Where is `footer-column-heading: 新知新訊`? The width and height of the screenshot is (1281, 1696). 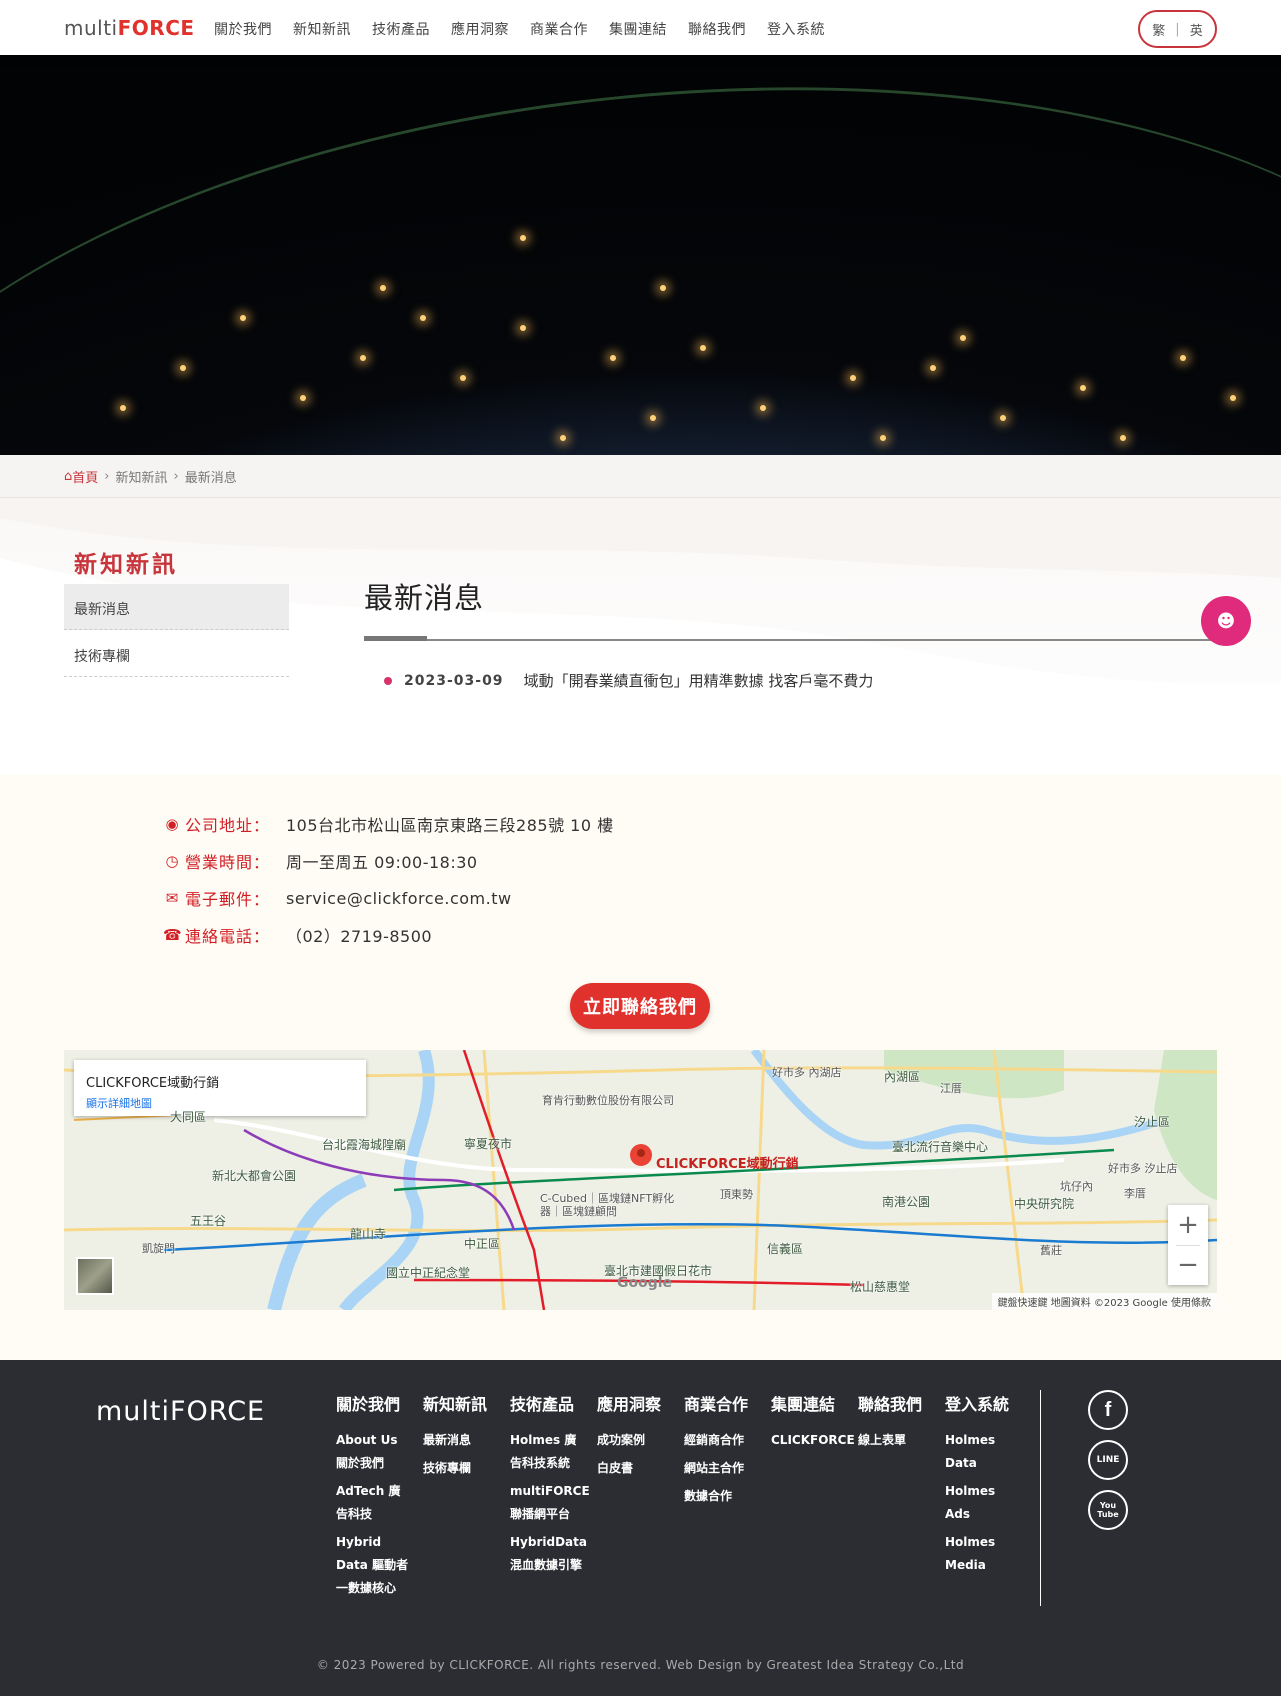
footer-column-heading: 新知新訊 is located at coordinates (460, 1403).